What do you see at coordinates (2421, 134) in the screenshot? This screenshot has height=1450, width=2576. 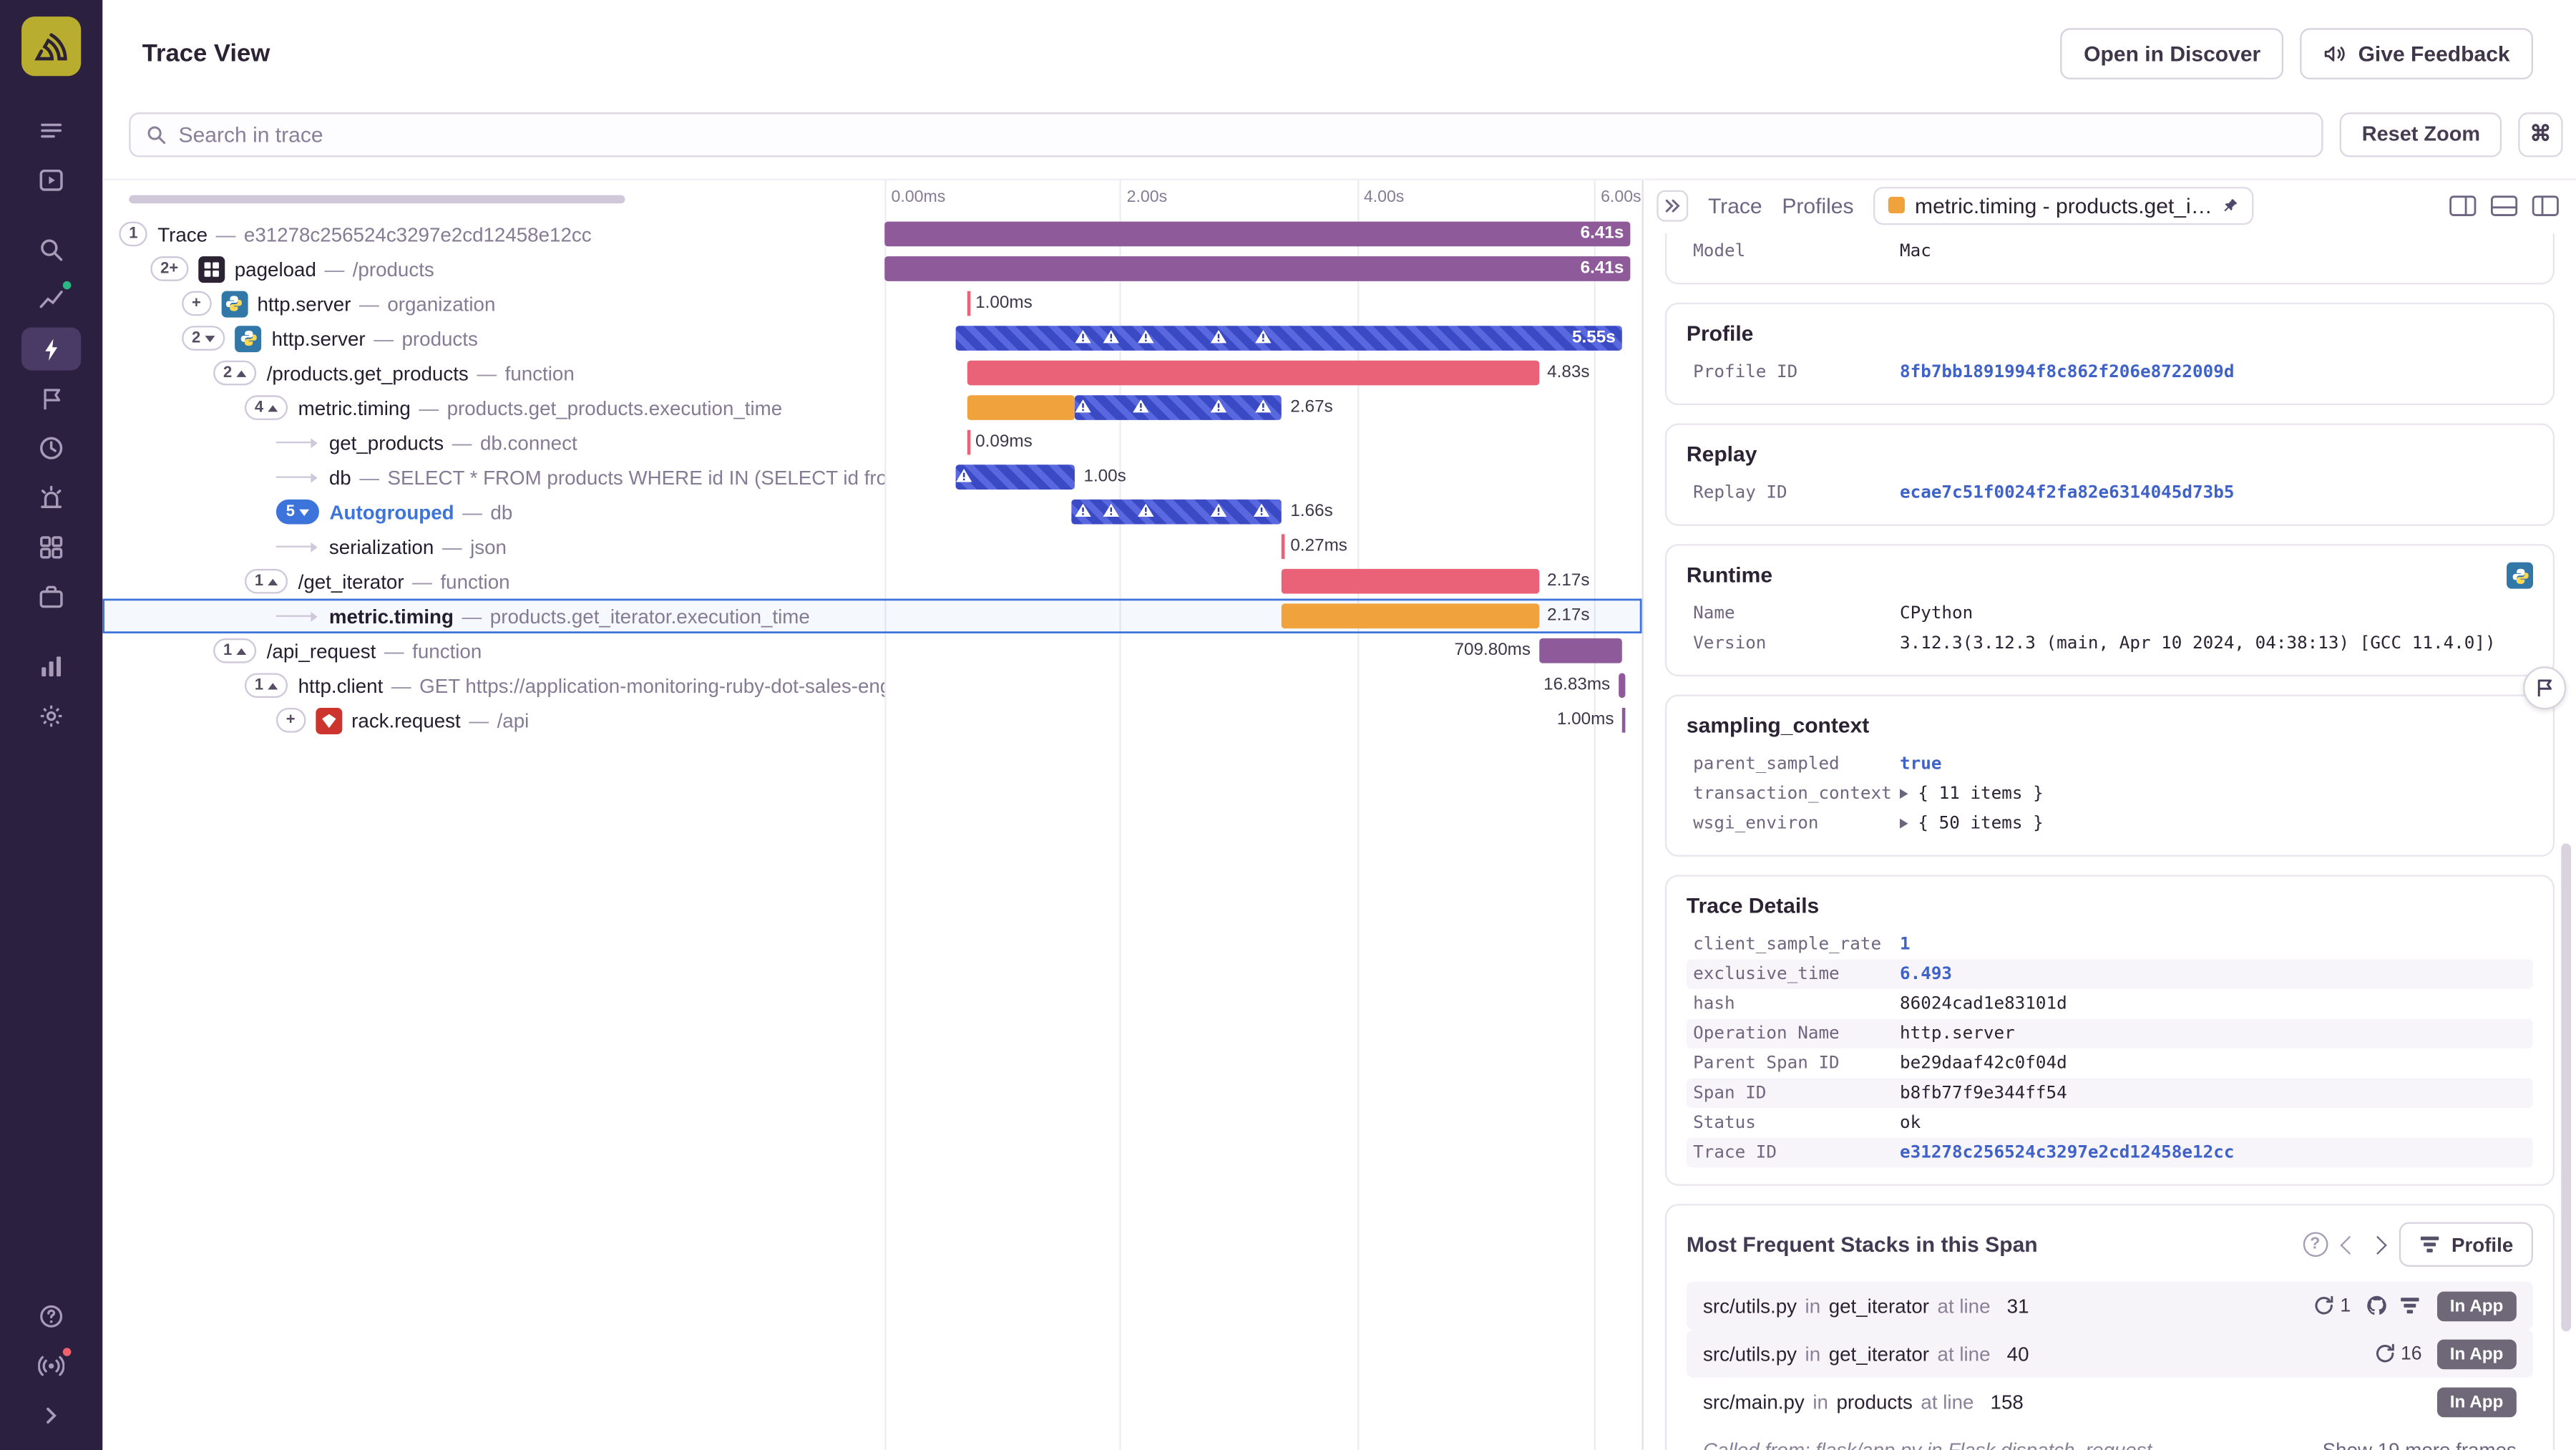 I see `reset-zoom-button: Reset Zoom` at bounding box center [2421, 134].